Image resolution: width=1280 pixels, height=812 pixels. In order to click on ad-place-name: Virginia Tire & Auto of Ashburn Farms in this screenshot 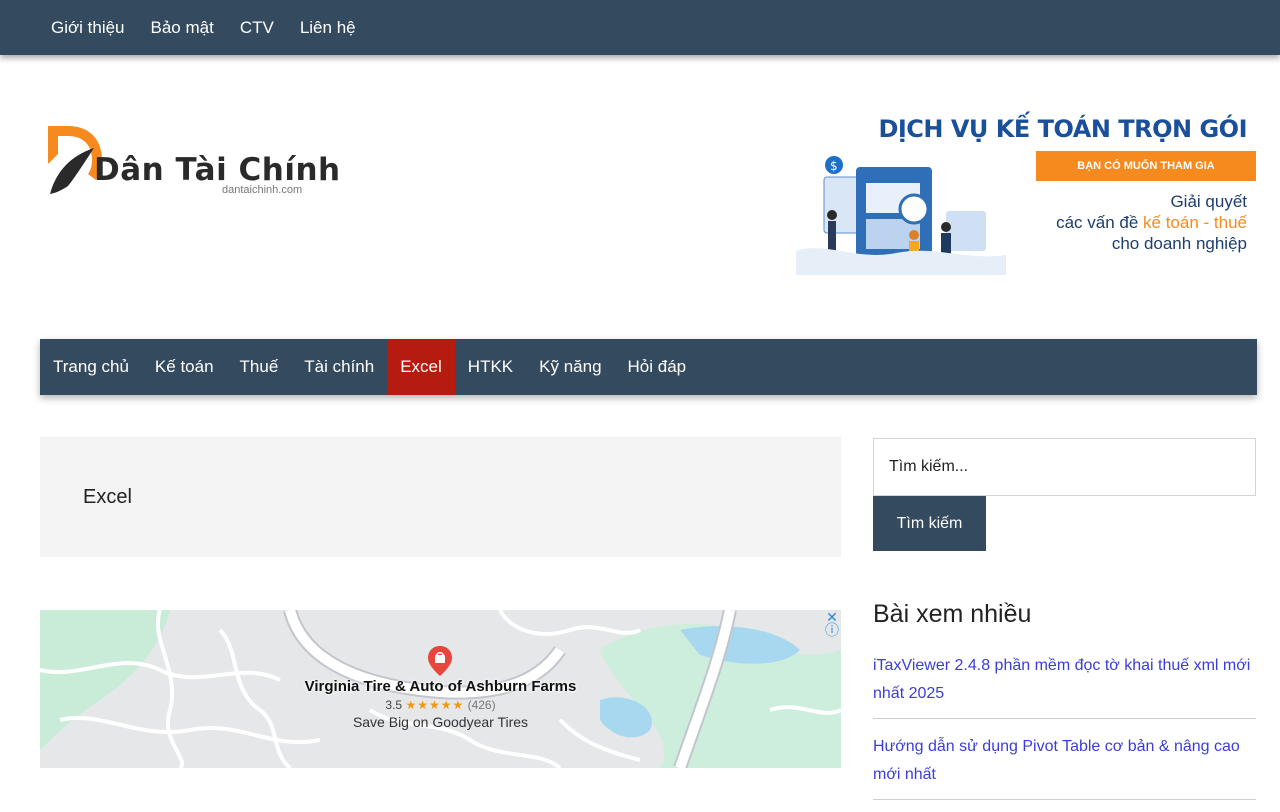, I will do `click(440, 686)`.